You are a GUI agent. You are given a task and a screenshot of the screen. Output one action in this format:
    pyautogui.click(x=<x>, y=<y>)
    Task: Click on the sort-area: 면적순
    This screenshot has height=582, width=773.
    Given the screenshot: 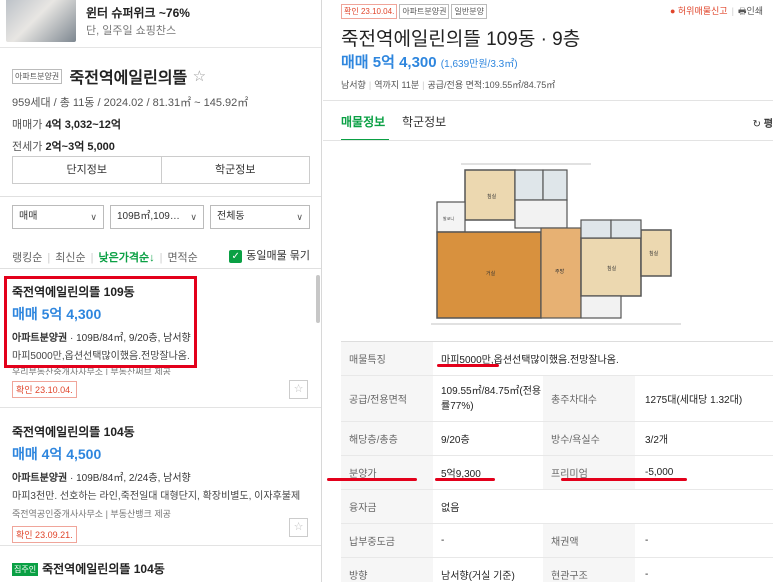 What is the action you would take?
    pyautogui.click(x=182, y=258)
    